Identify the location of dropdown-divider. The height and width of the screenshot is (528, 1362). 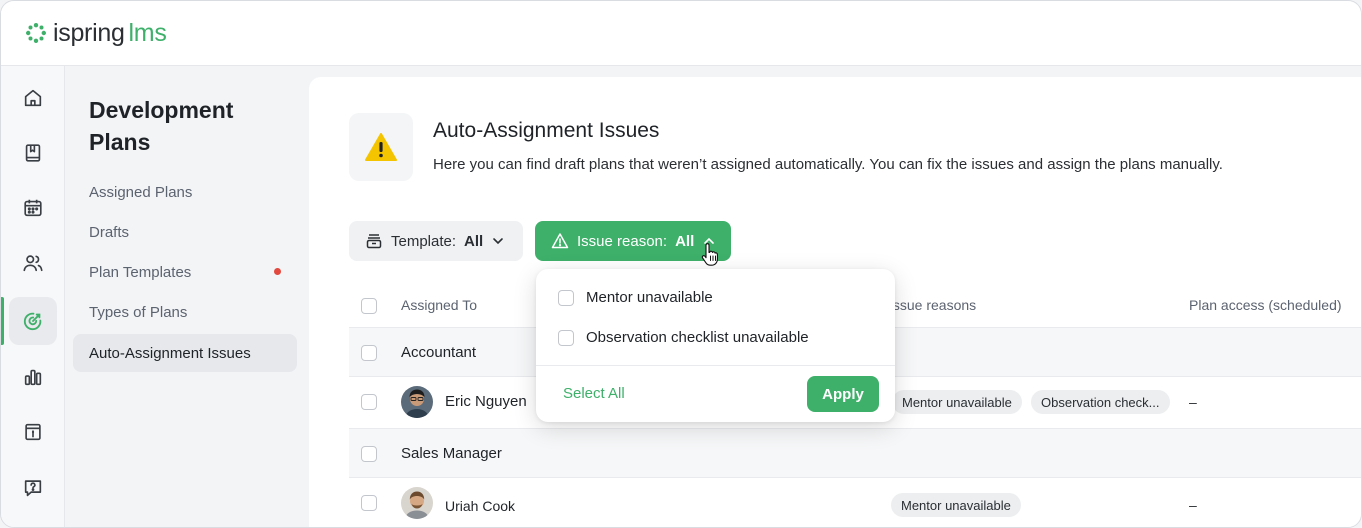
(715, 365).